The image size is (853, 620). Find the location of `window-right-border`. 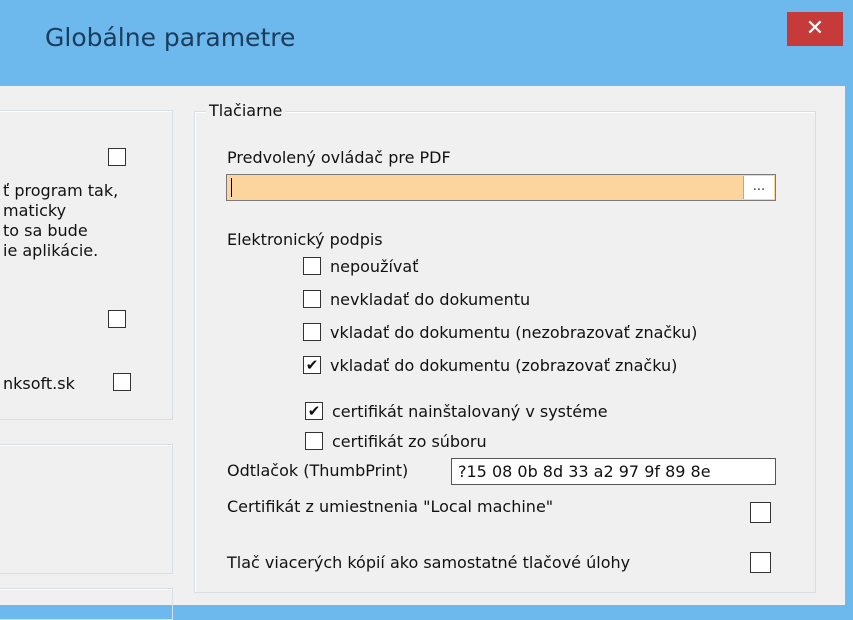

window-right-border is located at coordinates (849, 345).